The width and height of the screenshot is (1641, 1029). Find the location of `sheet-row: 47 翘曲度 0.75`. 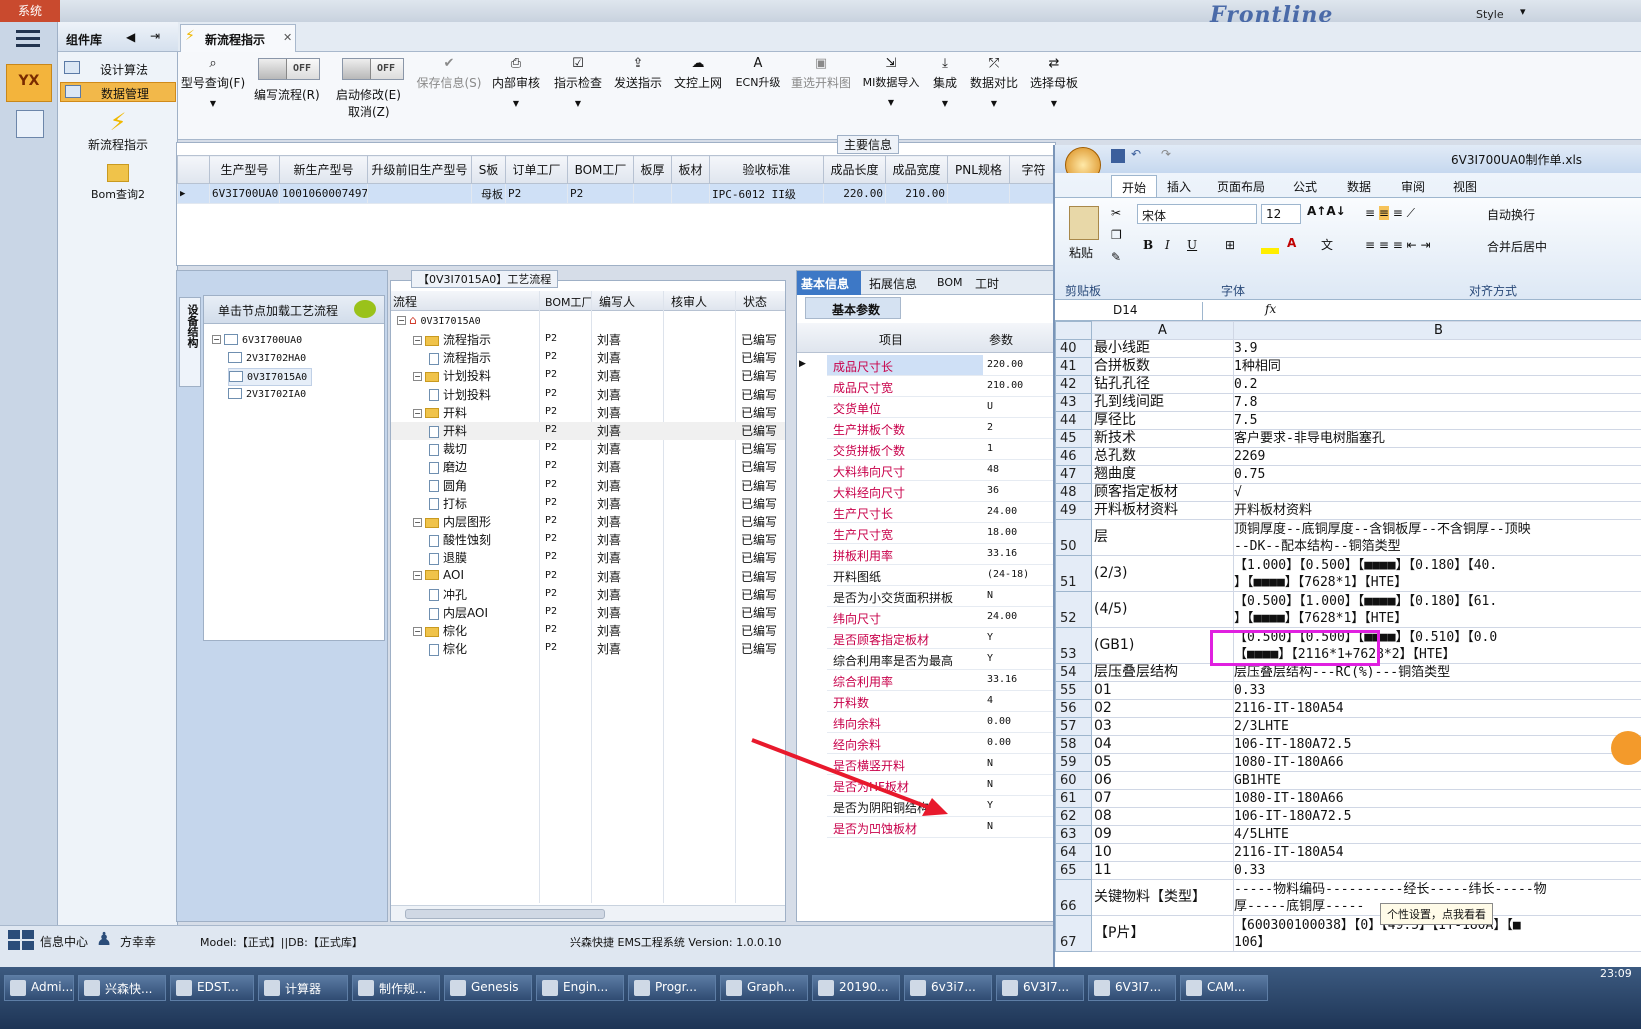

sheet-row: 47 翘曲度 0.75 is located at coordinates (1348, 474).